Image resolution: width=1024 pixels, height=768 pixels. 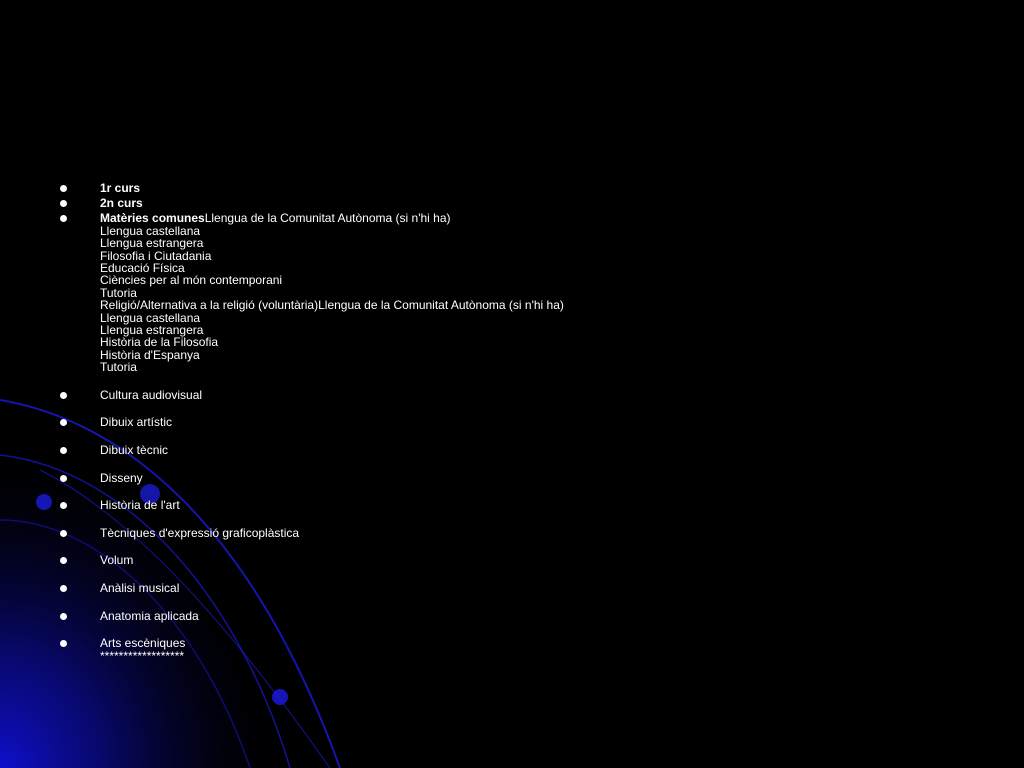 What do you see at coordinates (510, 450) in the screenshot?
I see `list-item: Dibuix tècnic` at bounding box center [510, 450].